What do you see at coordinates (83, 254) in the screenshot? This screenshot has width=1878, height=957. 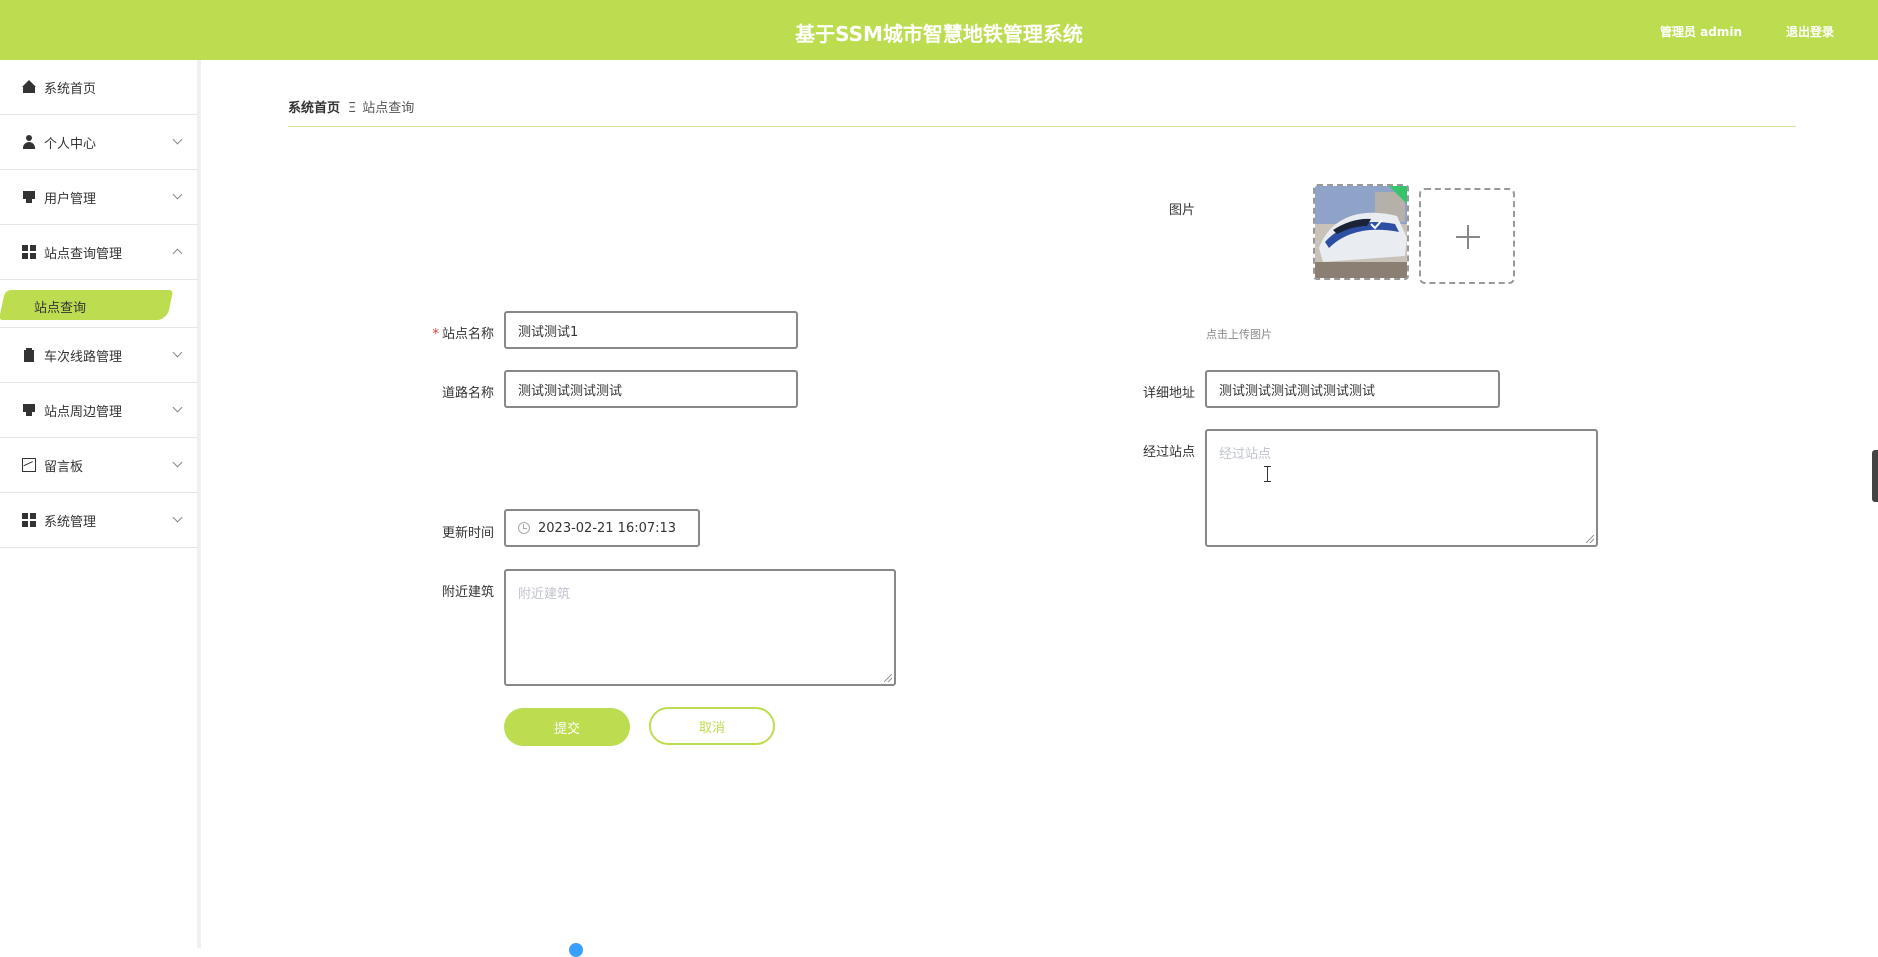 I see `sidebar-item-label: 站点查询管理` at bounding box center [83, 254].